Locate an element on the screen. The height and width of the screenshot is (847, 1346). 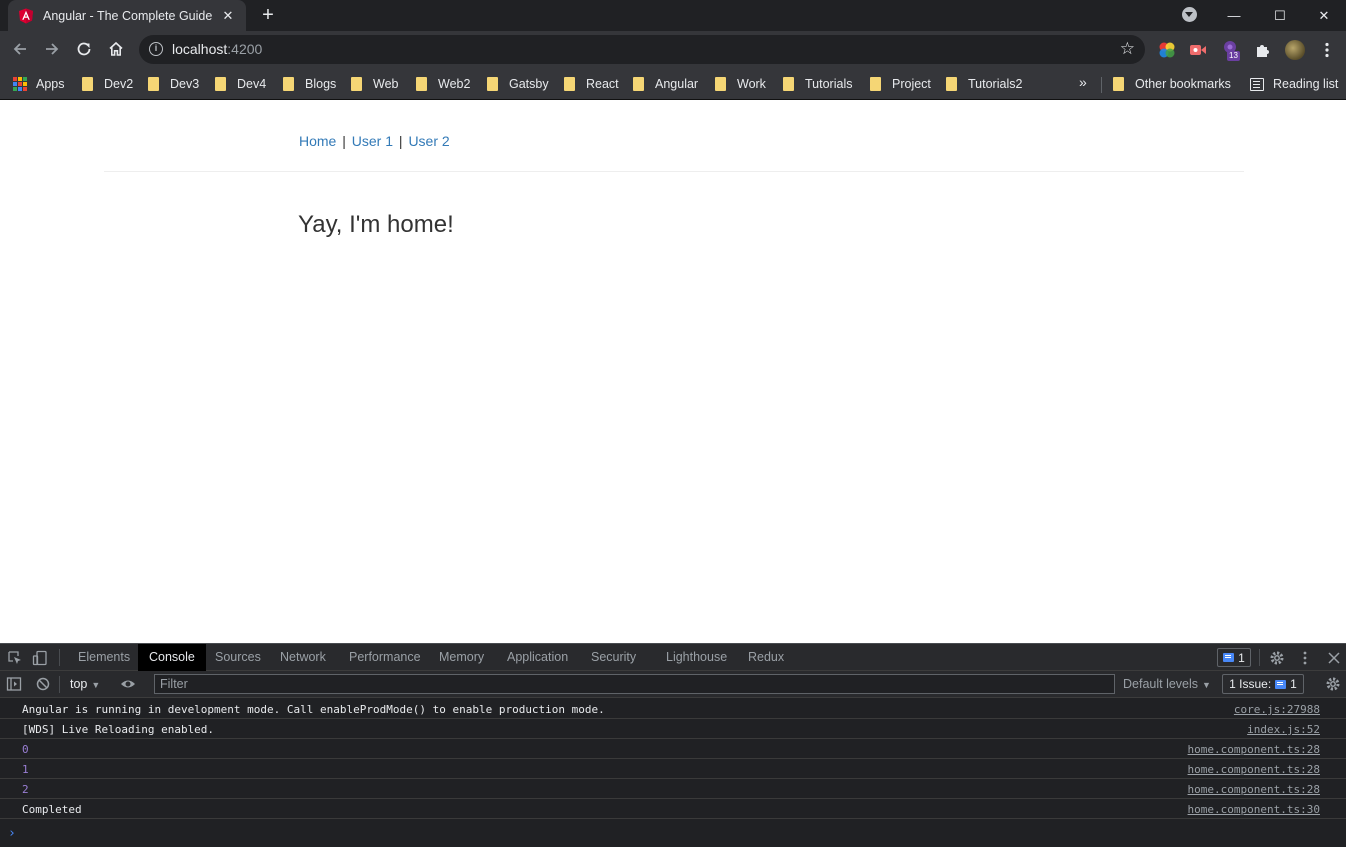
tab-elements: Elements is located at coordinates (104, 657).